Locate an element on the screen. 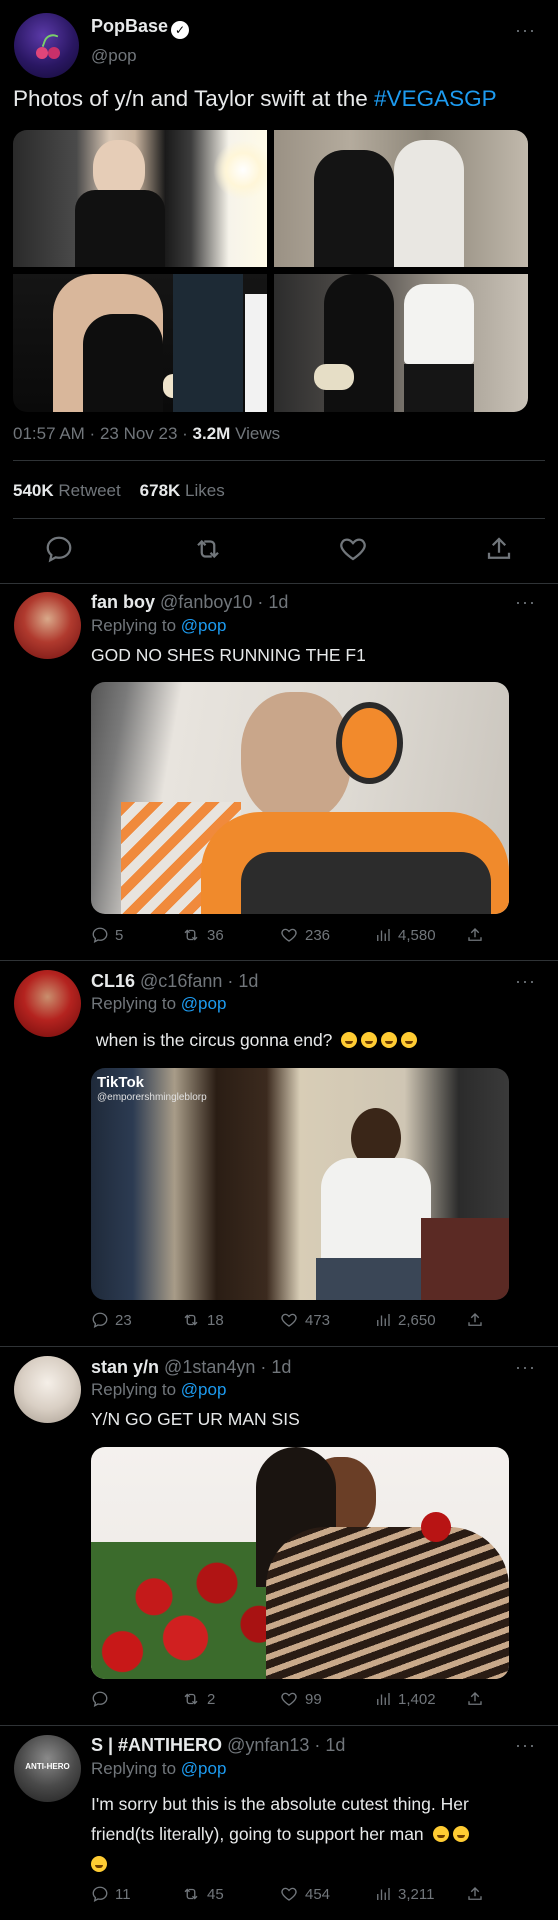 Image resolution: width=558 pixels, height=1920 pixels. photo-grid is located at coordinates (270, 271).